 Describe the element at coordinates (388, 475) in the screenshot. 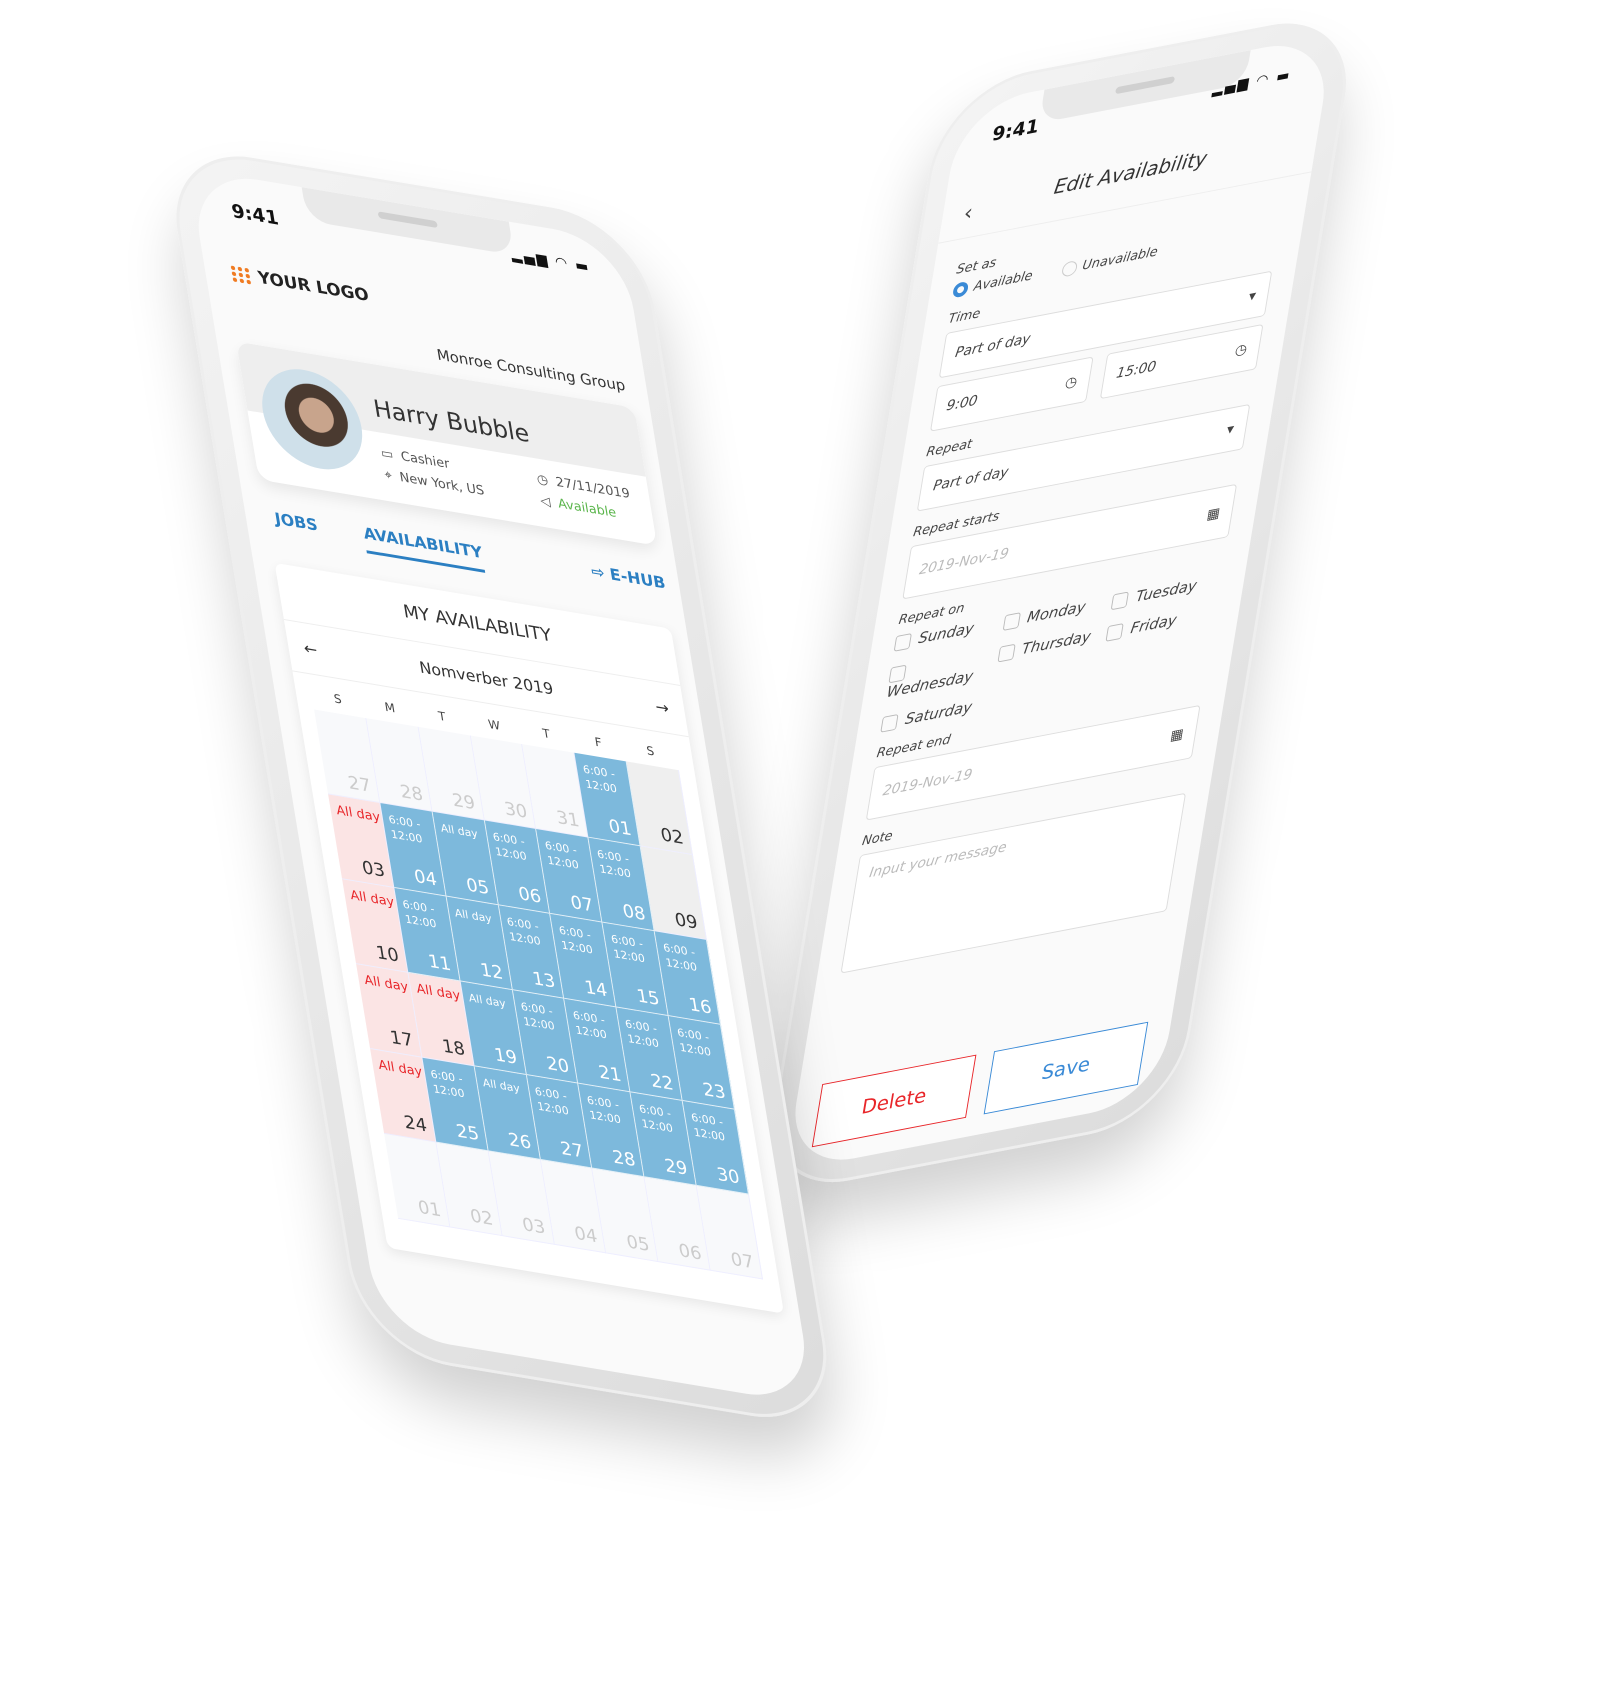

I see `location-pin-icon: ⌖` at that location.